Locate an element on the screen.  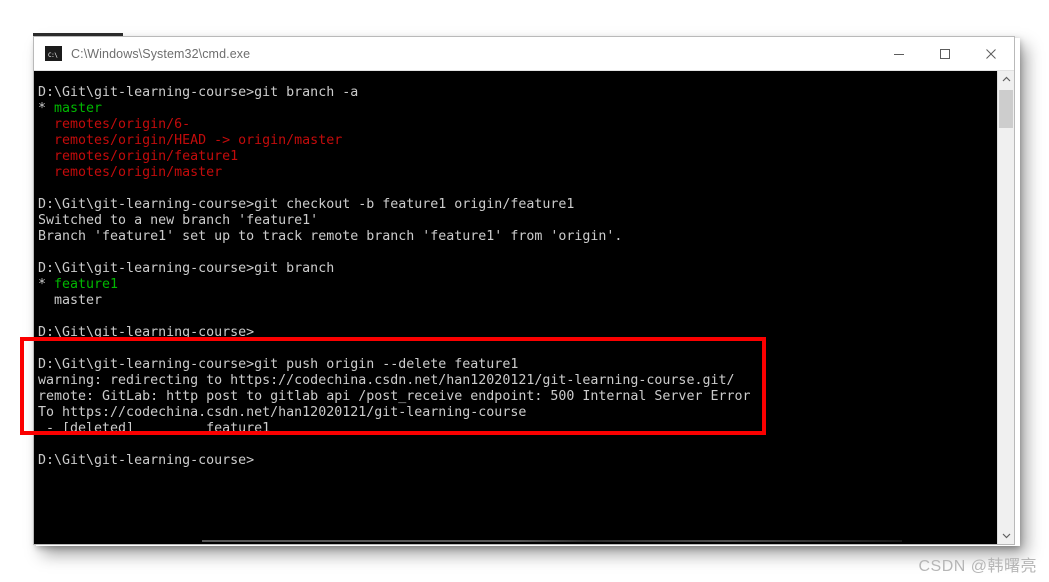
terminal-line-text: remotes/origin/master is located at coordinates (130, 172).